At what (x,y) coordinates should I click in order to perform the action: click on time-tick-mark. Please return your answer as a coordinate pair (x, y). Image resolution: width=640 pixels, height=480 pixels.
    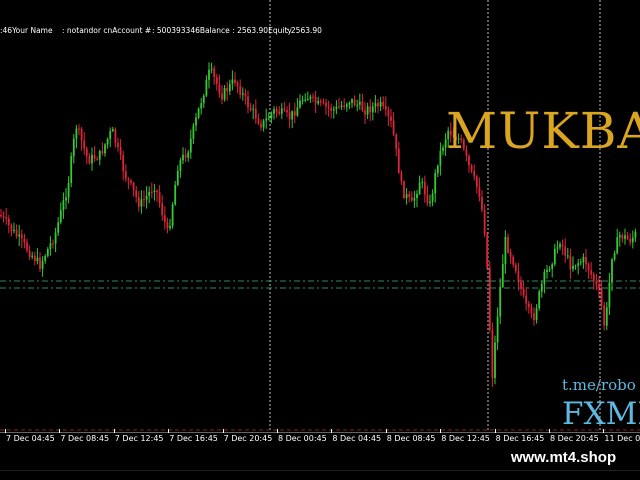
    Looking at the image, I should click on (604, 431).